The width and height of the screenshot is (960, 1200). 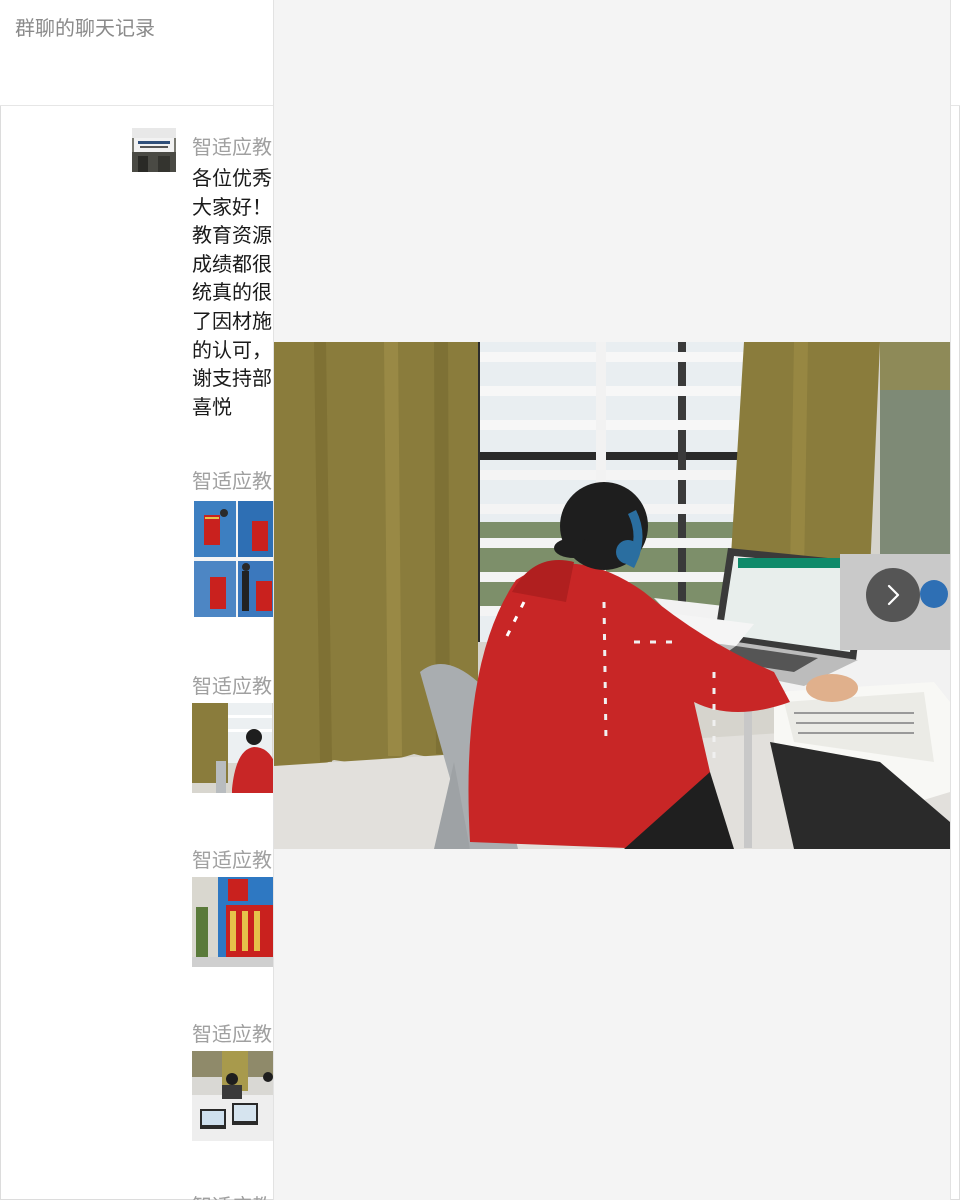 I want to click on chevron-right-icon, so click(x=893, y=595).